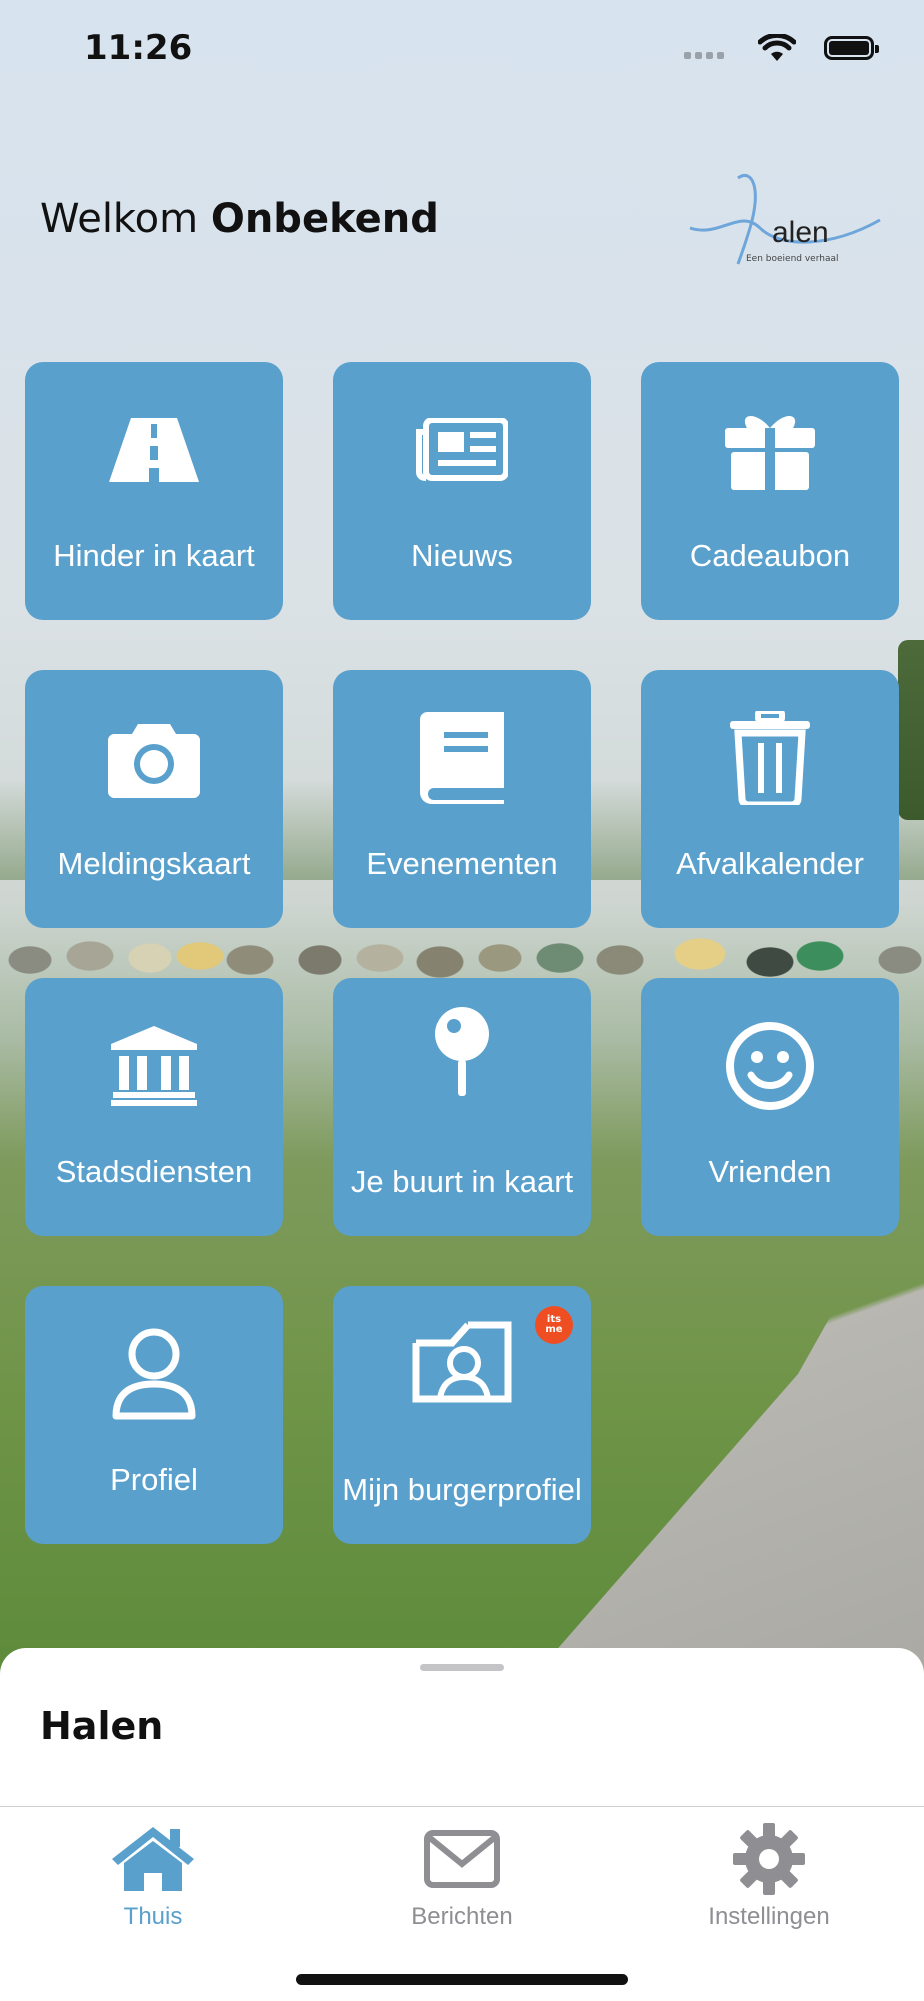 This screenshot has height=2001, width=924. What do you see at coordinates (462, 1362) in the screenshot?
I see `id-card-icon` at bounding box center [462, 1362].